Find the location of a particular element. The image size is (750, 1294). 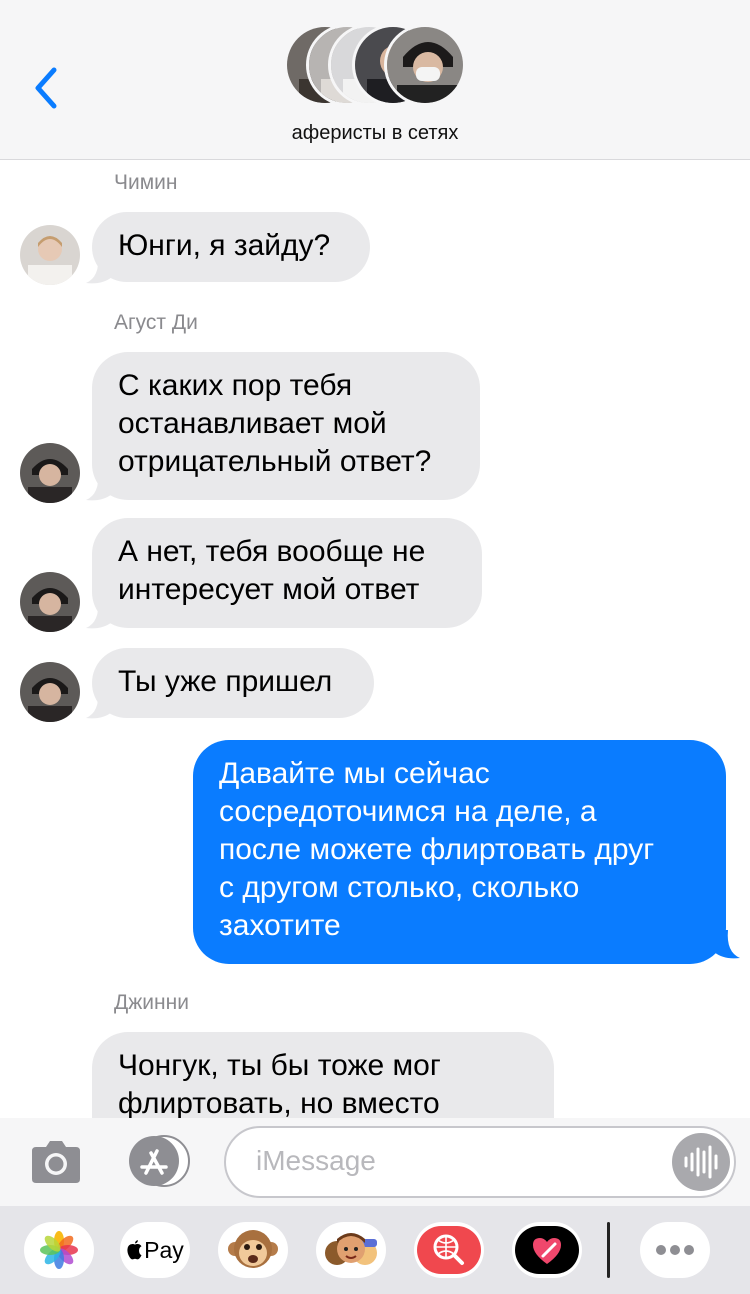

conversation-header: аферисты в сетях is located at coordinates (375, 80).